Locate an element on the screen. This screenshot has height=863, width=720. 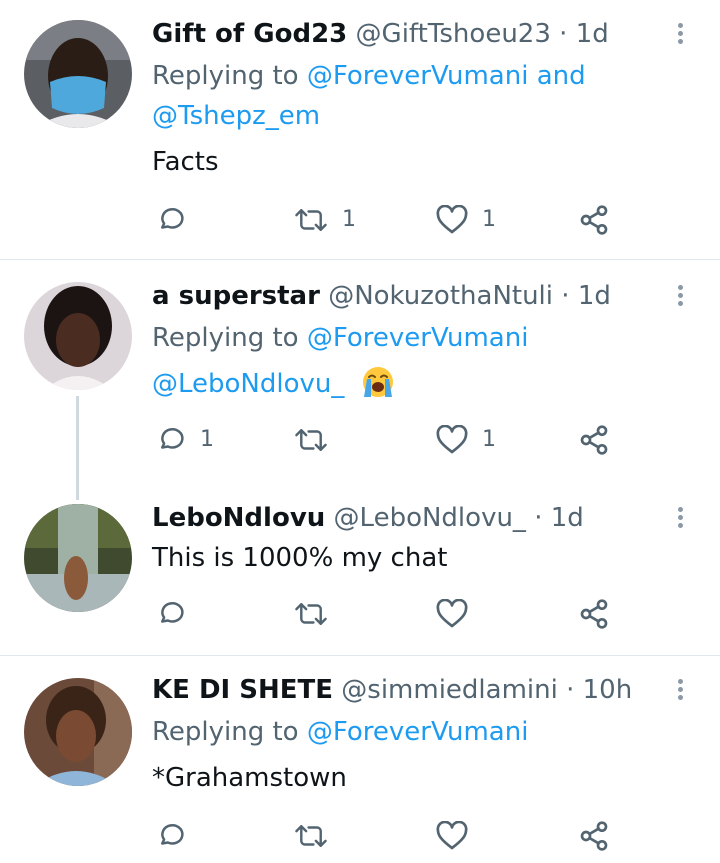
tweet-text: This is 1000% my chat is located at coordinates (300, 558).